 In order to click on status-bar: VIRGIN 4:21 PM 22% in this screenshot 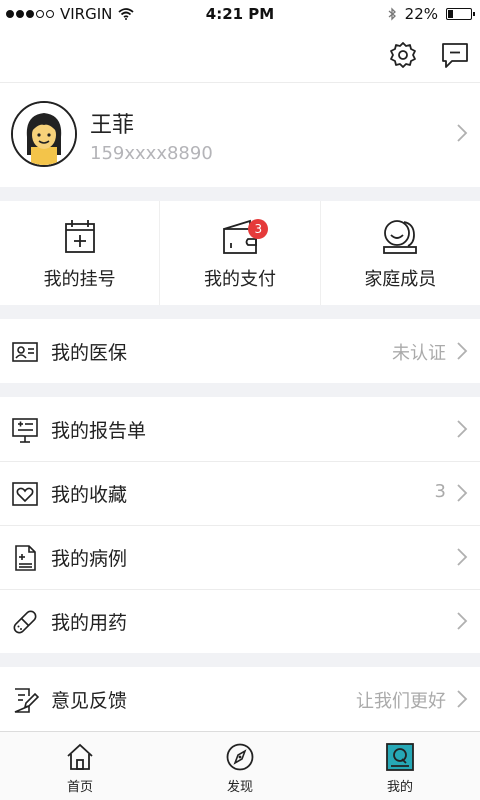, I will do `click(240, 14)`.